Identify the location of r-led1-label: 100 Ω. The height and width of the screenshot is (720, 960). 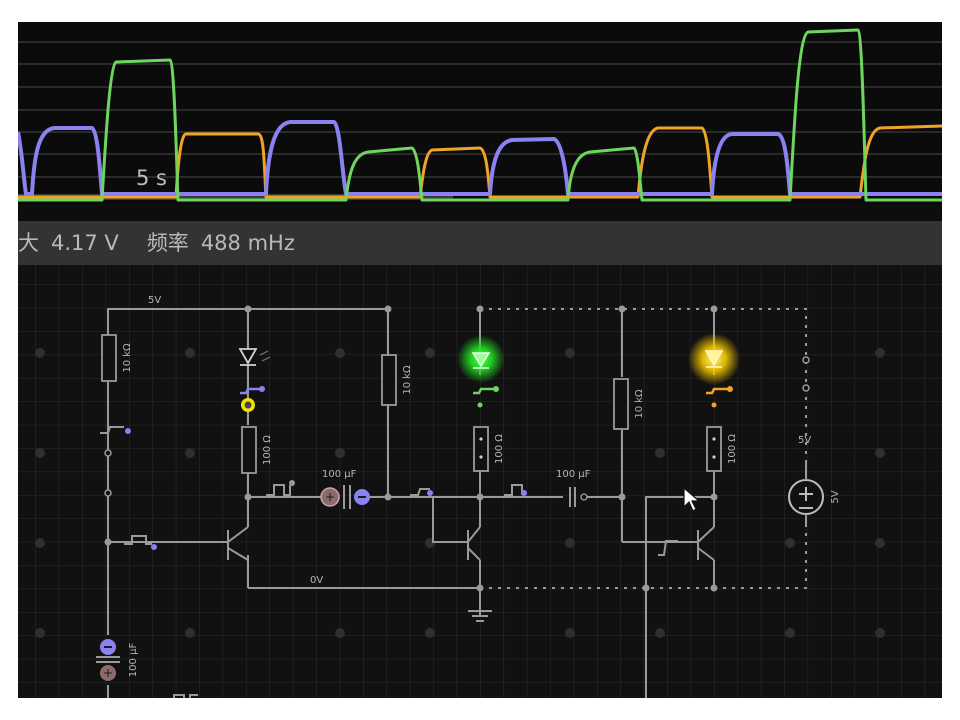
(267, 450).